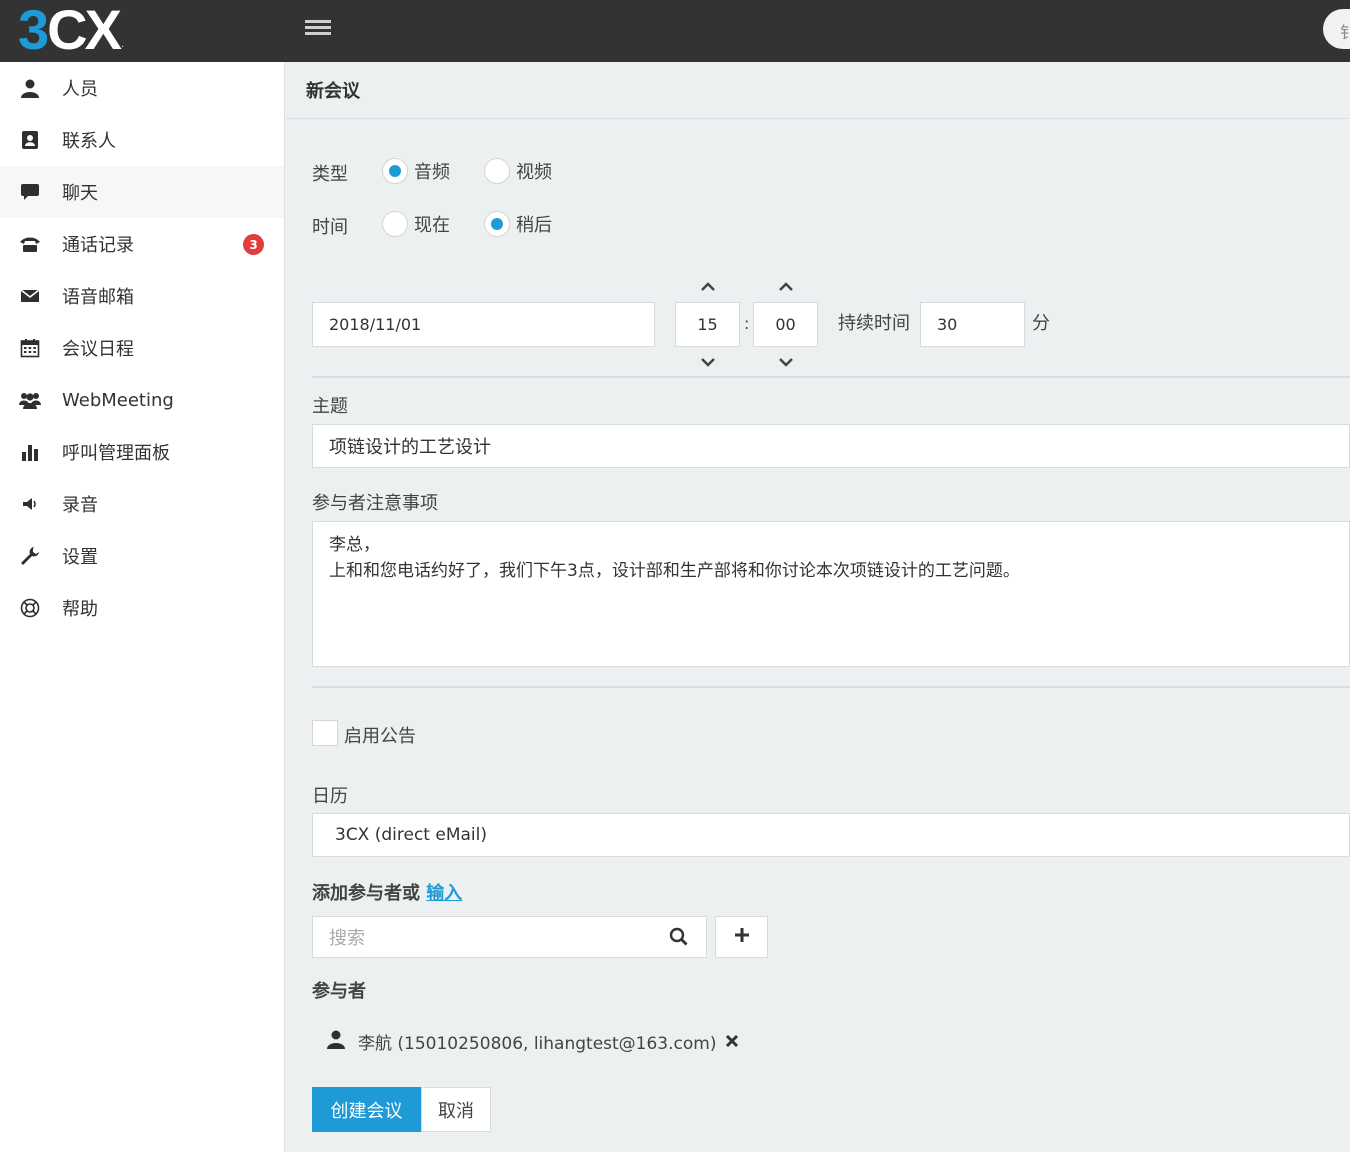 This screenshot has width=1350, height=1152. Describe the element at coordinates (122, 44) in the screenshot. I see `logo-mark: .` at that location.